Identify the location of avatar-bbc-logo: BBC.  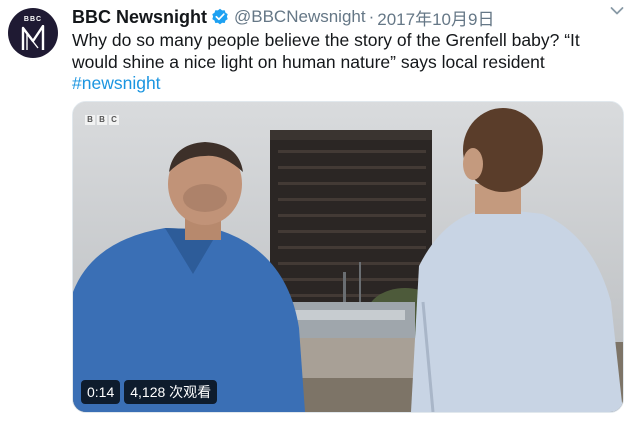
(33, 19).